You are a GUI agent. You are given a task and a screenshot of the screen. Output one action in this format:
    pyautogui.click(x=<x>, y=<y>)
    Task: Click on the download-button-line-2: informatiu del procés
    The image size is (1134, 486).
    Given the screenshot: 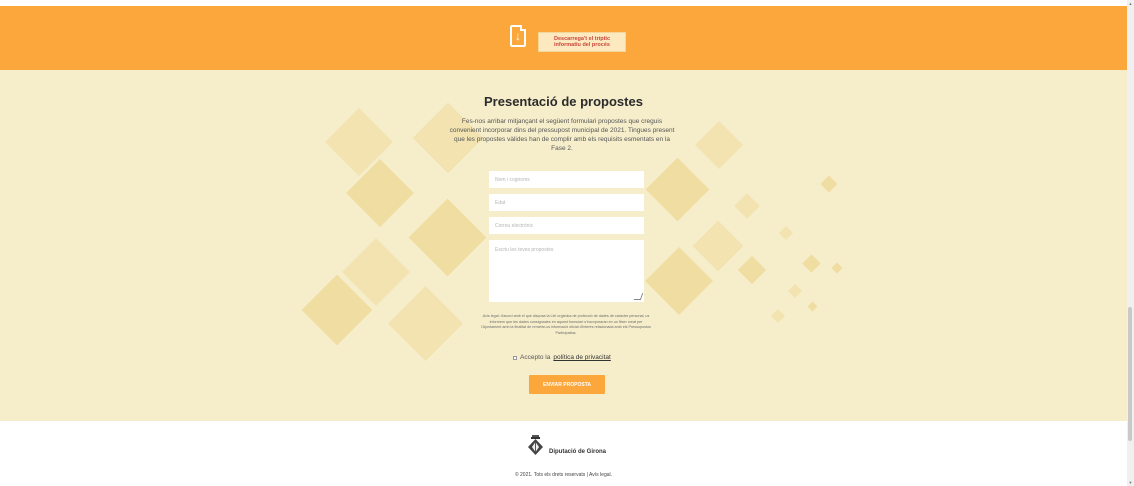 What is the action you would take?
    pyautogui.click(x=582, y=45)
    